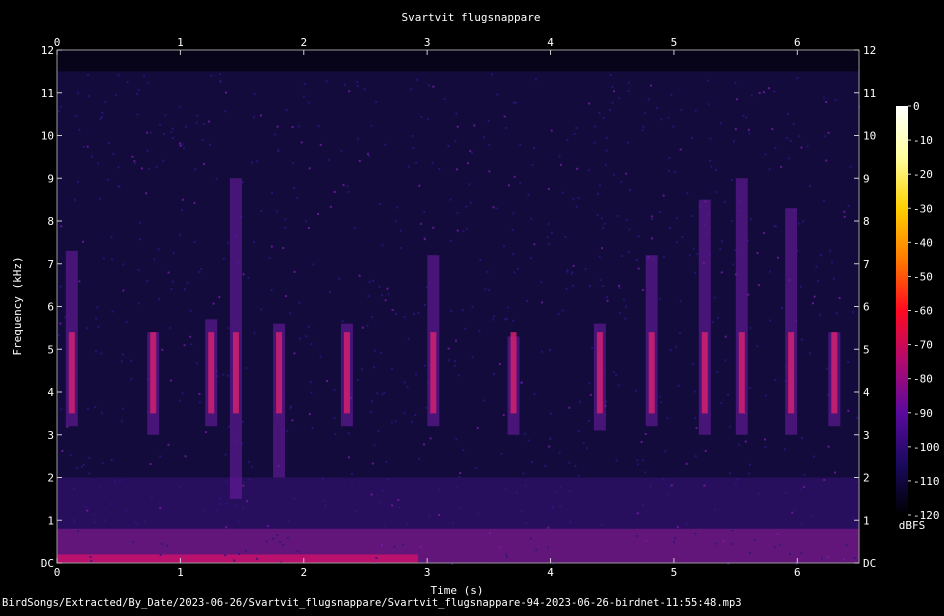 Image resolution: width=944 pixels, height=616 pixels. What do you see at coordinates (674, 42) in the screenshot?
I see `x-tick-label-top: 5` at bounding box center [674, 42].